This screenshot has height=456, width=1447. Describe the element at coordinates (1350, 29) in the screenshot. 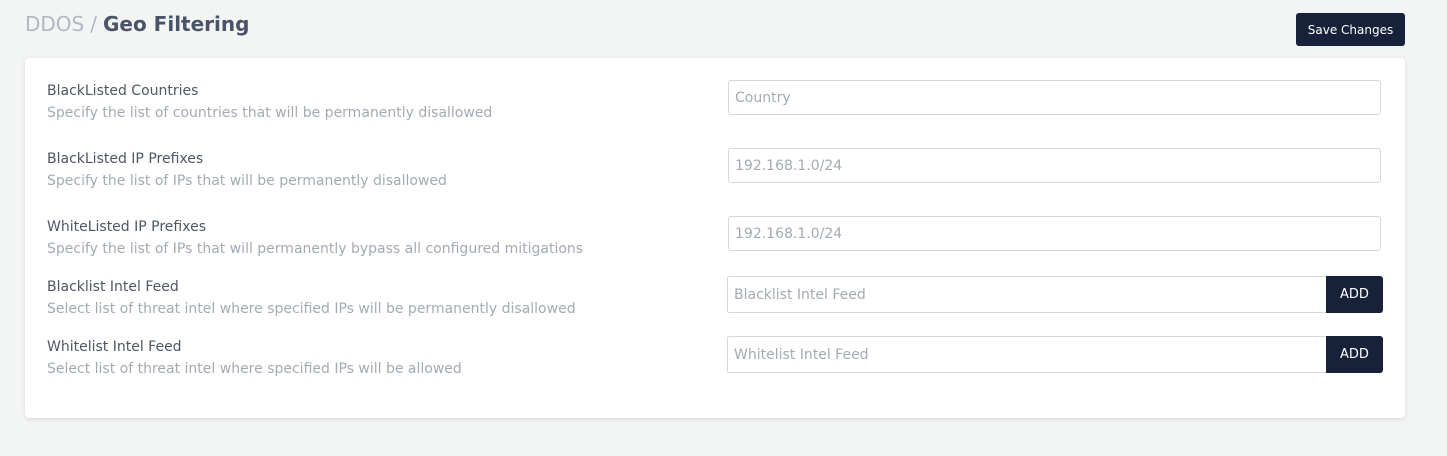

I see `save-changes-button: Save Changes` at that location.